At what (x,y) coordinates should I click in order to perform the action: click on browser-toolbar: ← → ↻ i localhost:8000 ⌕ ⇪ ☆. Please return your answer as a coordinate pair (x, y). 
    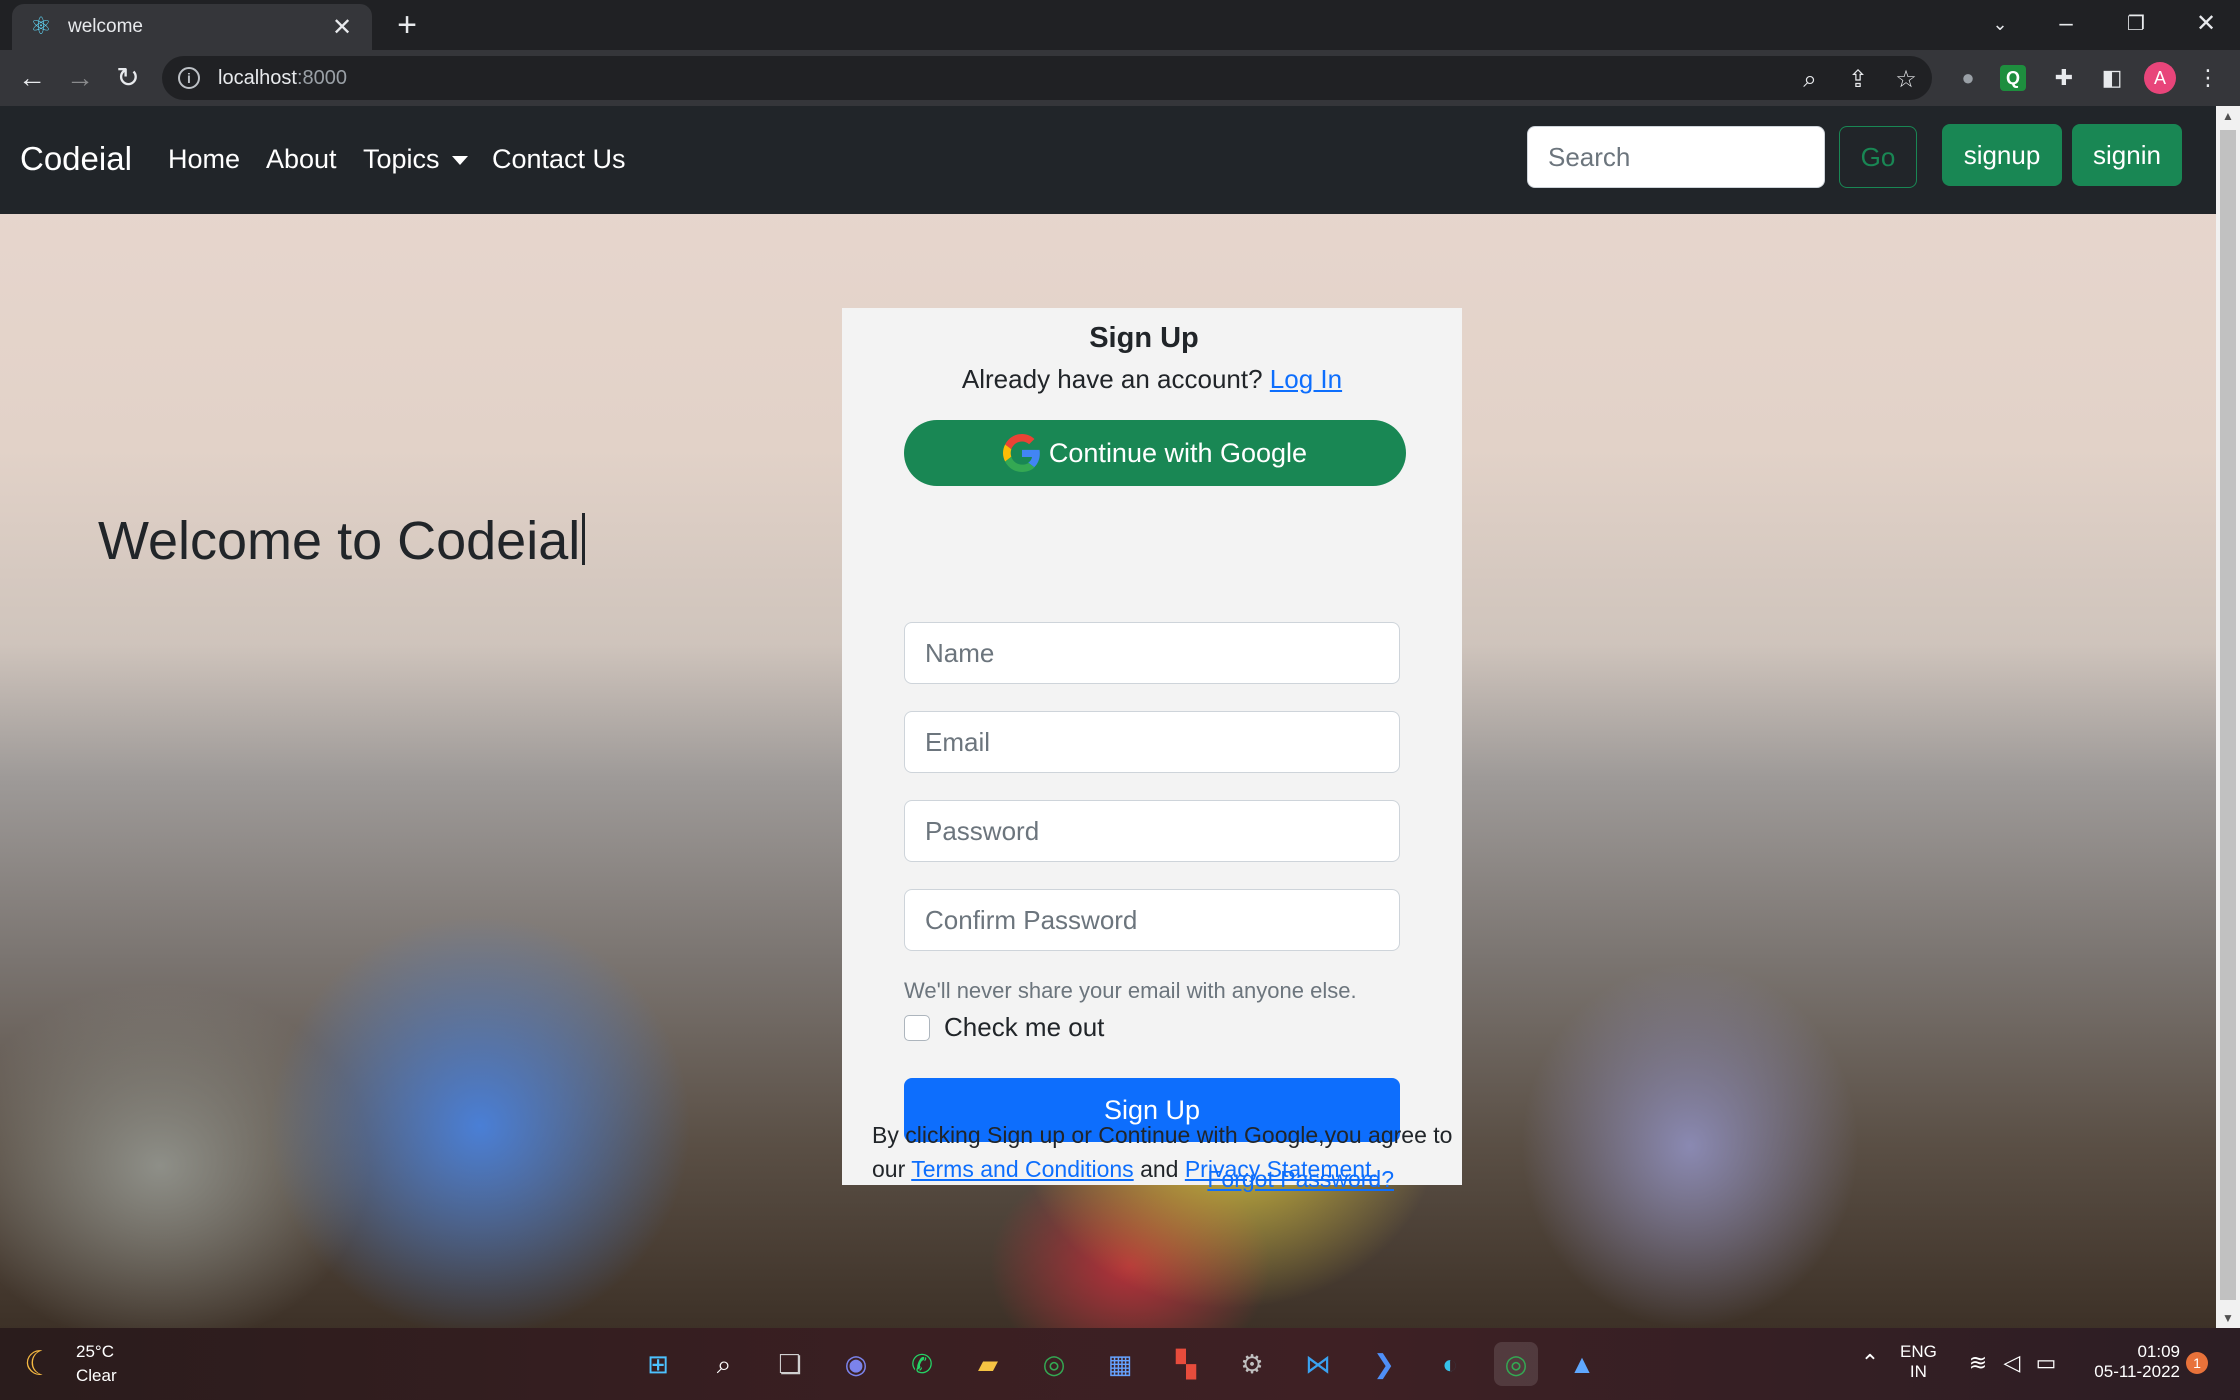
    Looking at the image, I should click on (1120, 78).